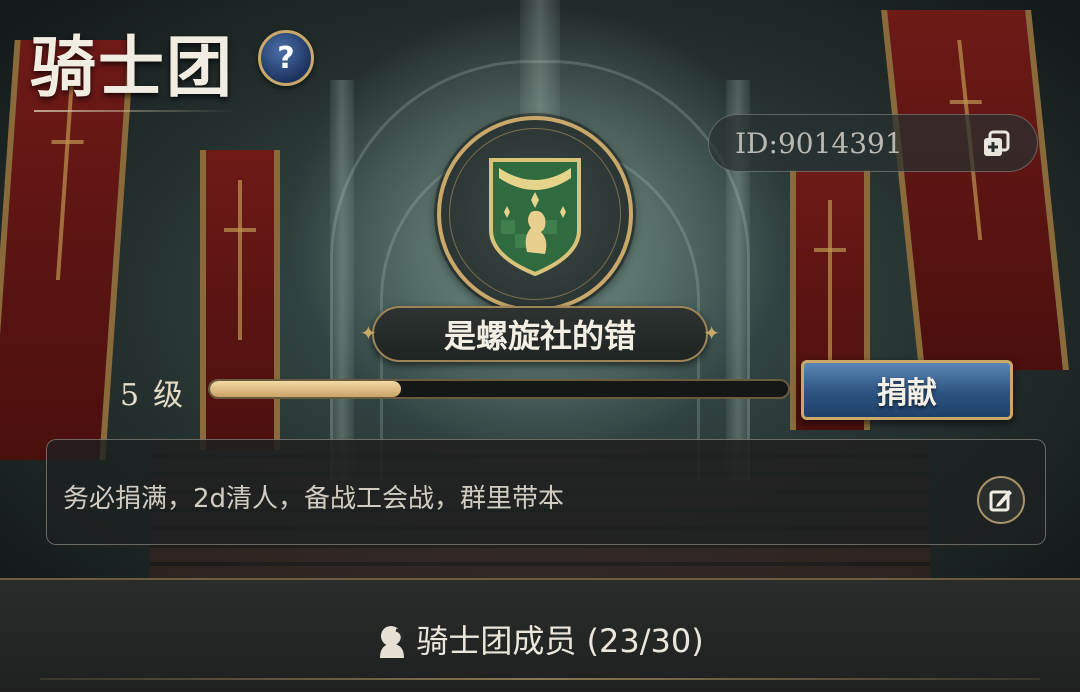 The height and width of the screenshot is (692, 1080). I want to click on exp-progress-fill, so click(305, 389).